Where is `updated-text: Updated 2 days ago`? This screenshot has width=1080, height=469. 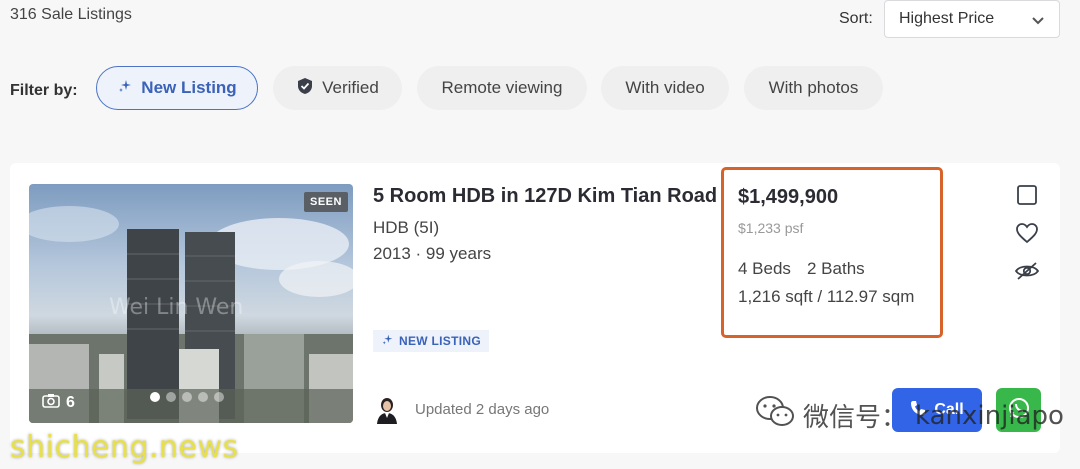 updated-text: Updated 2 days ago is located at coordinates (482, 409).